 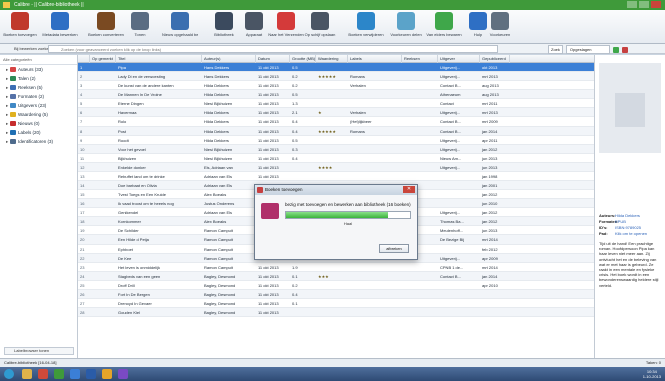 I want to click on taskbar-app-icon, so click(x=123, y=374).